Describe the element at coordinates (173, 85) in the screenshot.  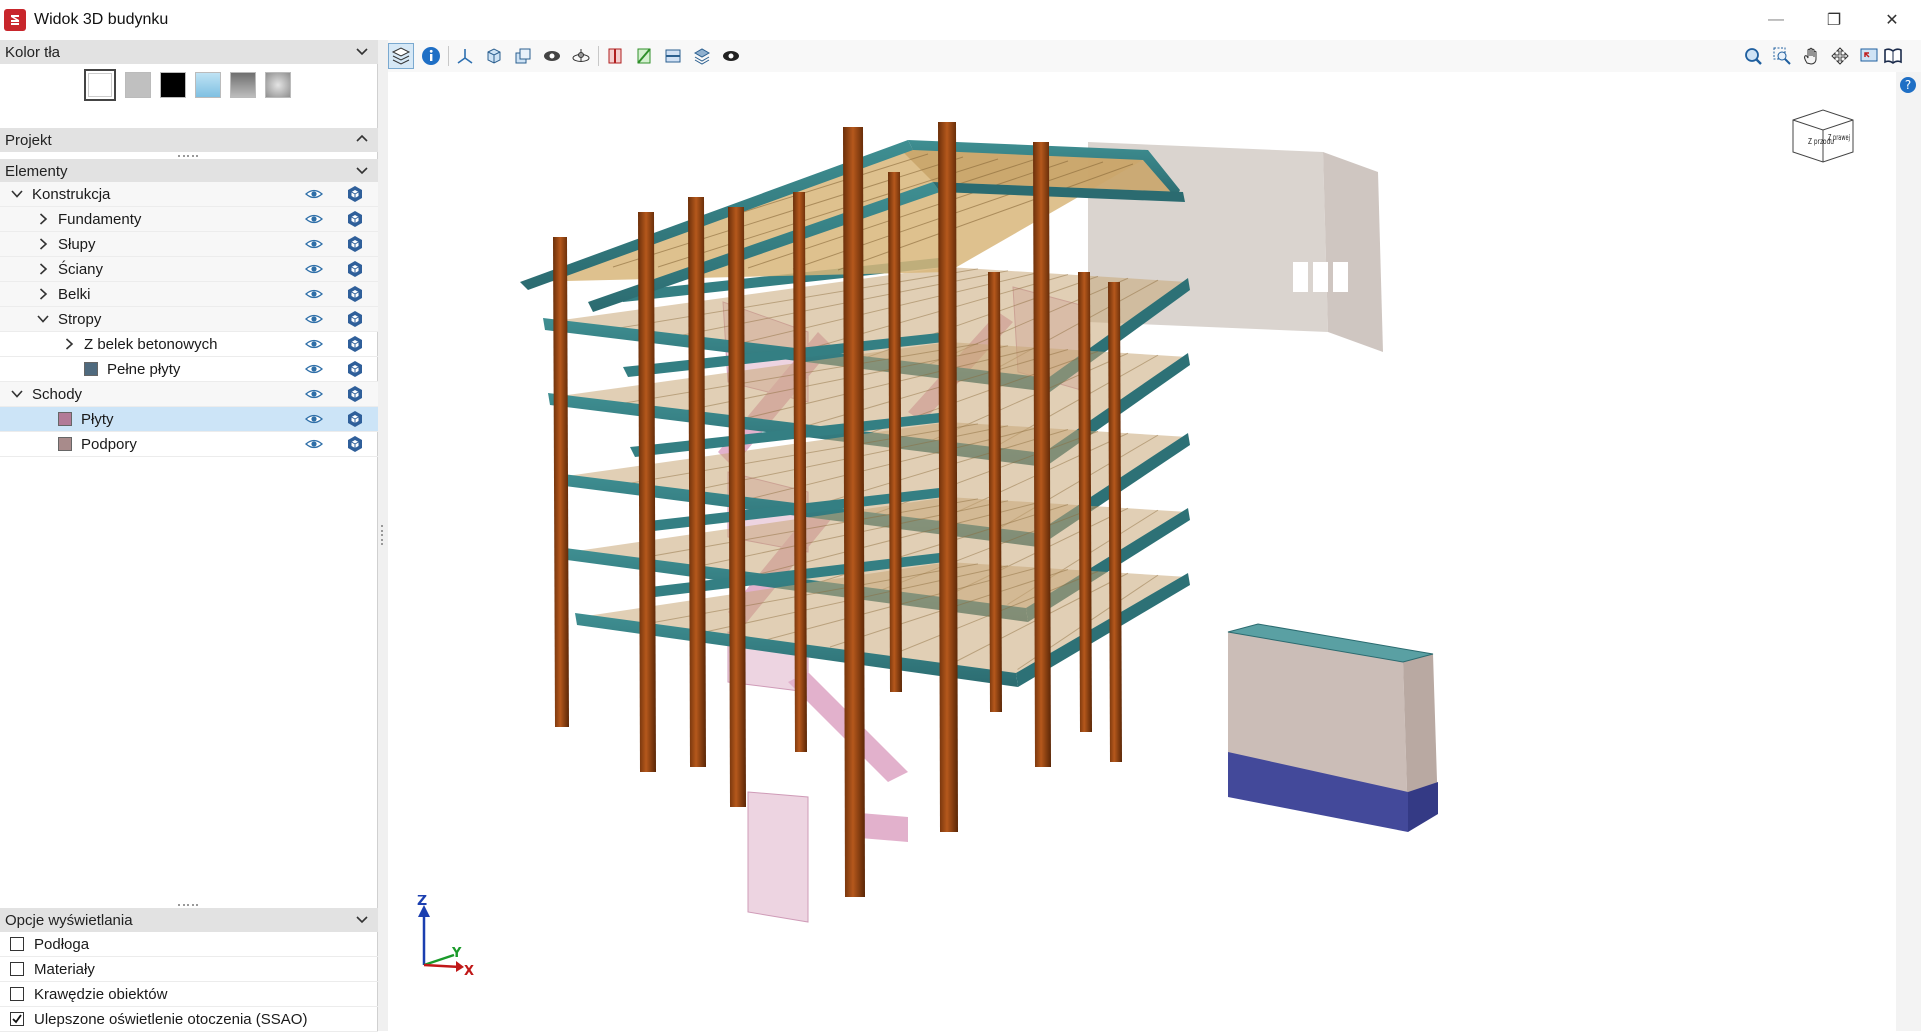
I see `swatch-black` at that location.